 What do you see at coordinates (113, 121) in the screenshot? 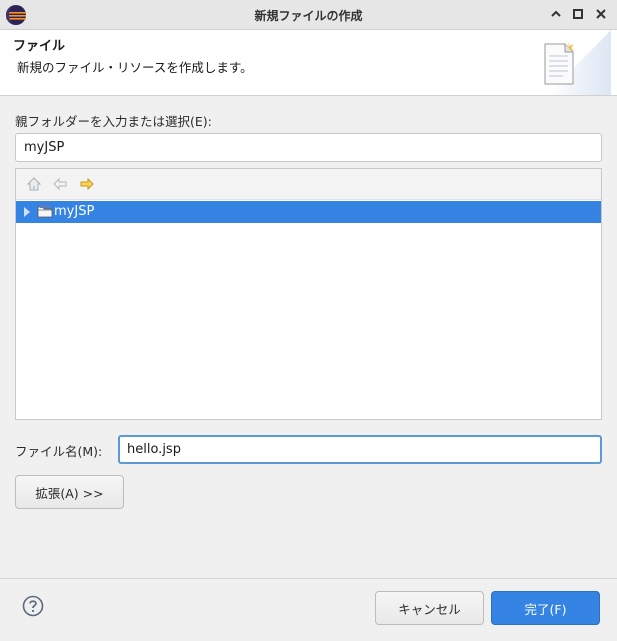
I see `parent-folder-label: 親フォルダーを入力または選択(E):` at bounding box center [113, 121].